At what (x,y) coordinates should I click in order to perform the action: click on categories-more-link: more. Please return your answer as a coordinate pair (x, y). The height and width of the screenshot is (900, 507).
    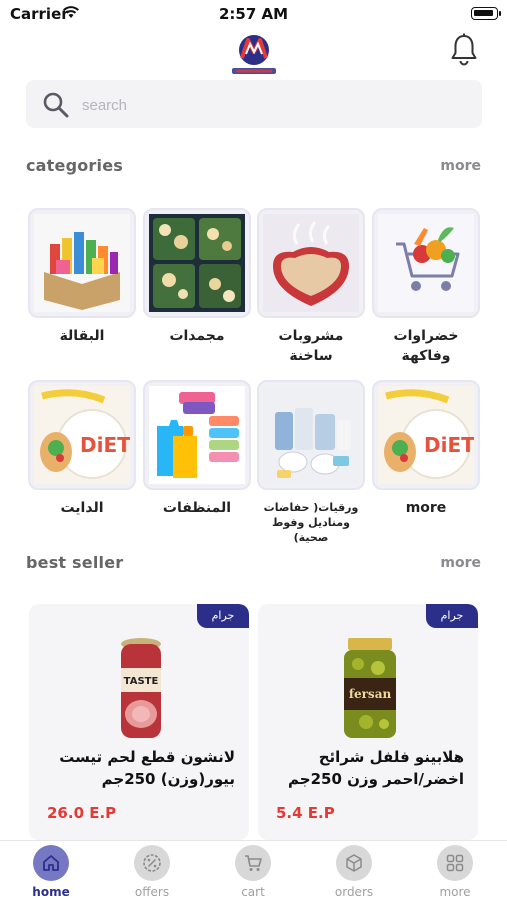
    Looking at the image, I should click on (460, 166).